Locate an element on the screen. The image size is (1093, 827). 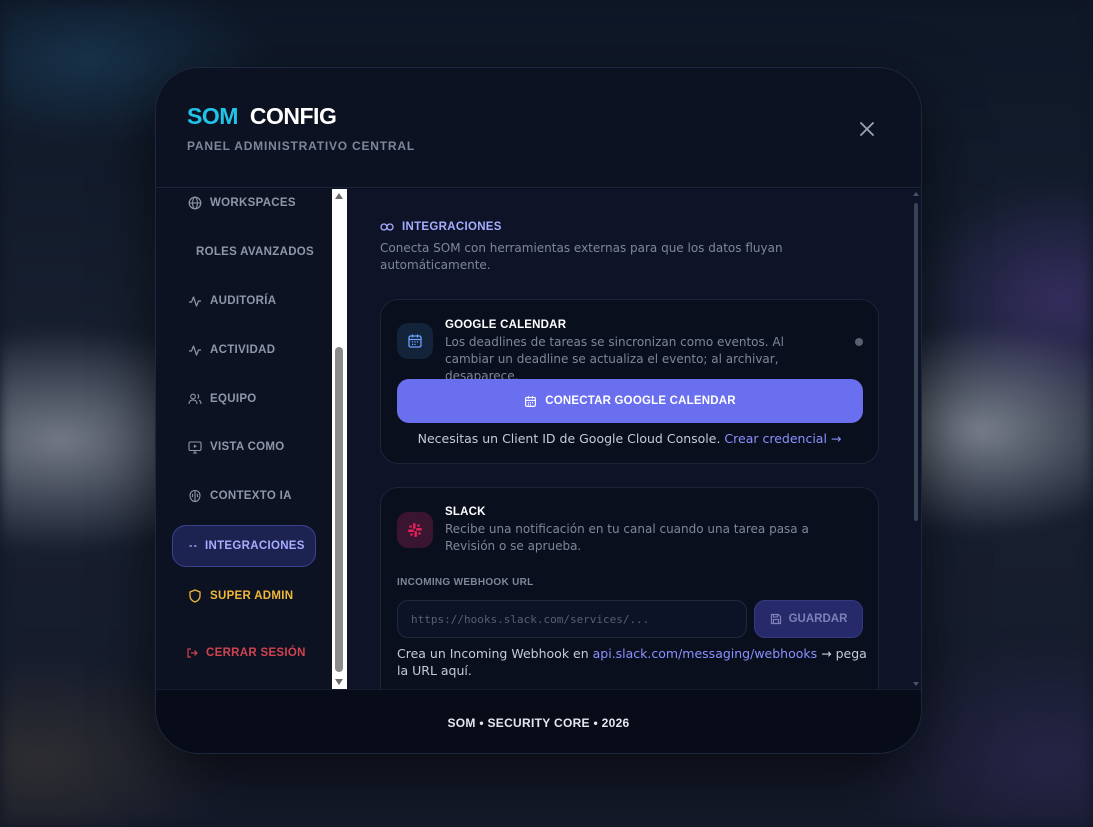
sidebar-item-workspaces: WORKSPACES is located at coordinates (244, 206).